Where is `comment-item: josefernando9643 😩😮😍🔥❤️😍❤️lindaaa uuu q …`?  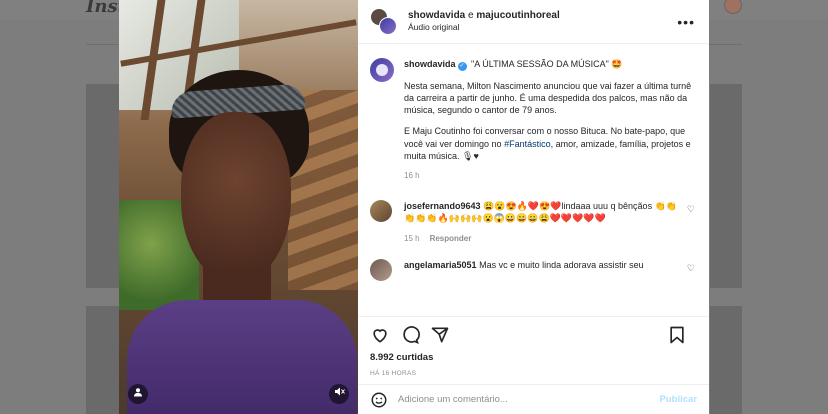 comment-item: josefernando9643 😩😮😍🔥❤️😍❤️lindaaa uuu q … is located at coordinates (533, 222).